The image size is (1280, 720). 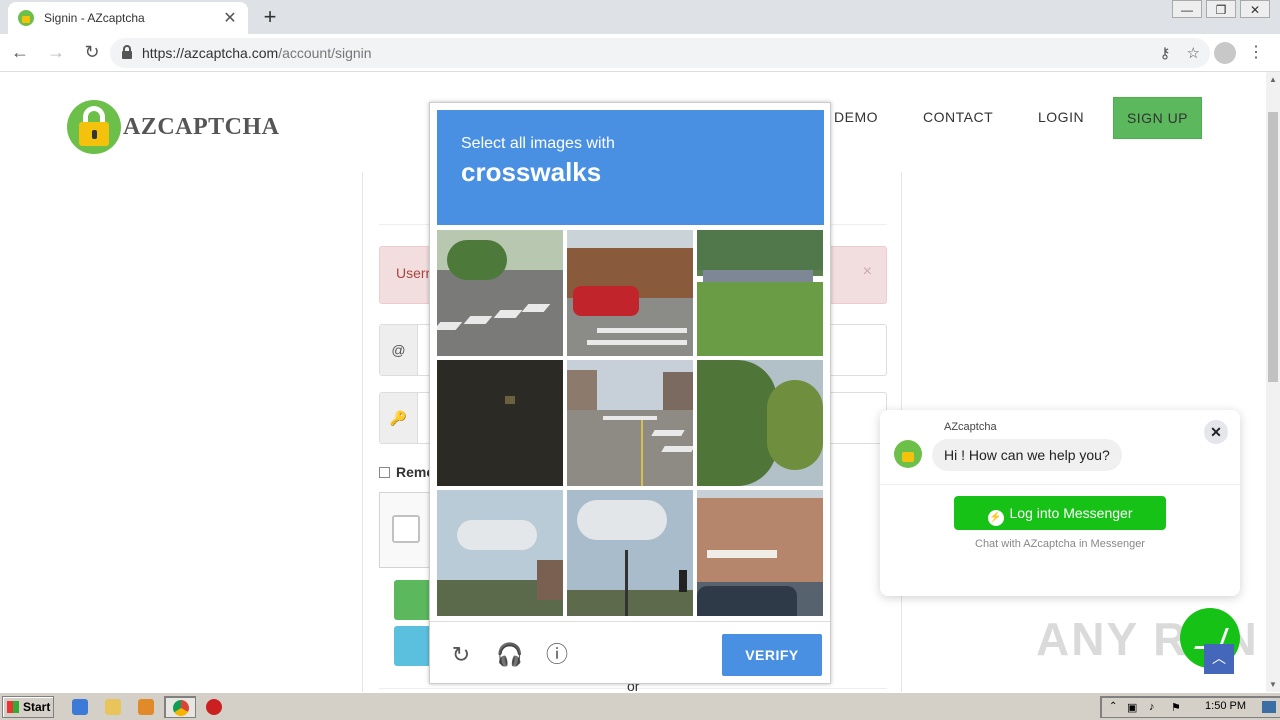 What do you see at coordinates (399, 418) in the screenshot?
I see `key-icon: 🔑` at bounding box center [399, 418].